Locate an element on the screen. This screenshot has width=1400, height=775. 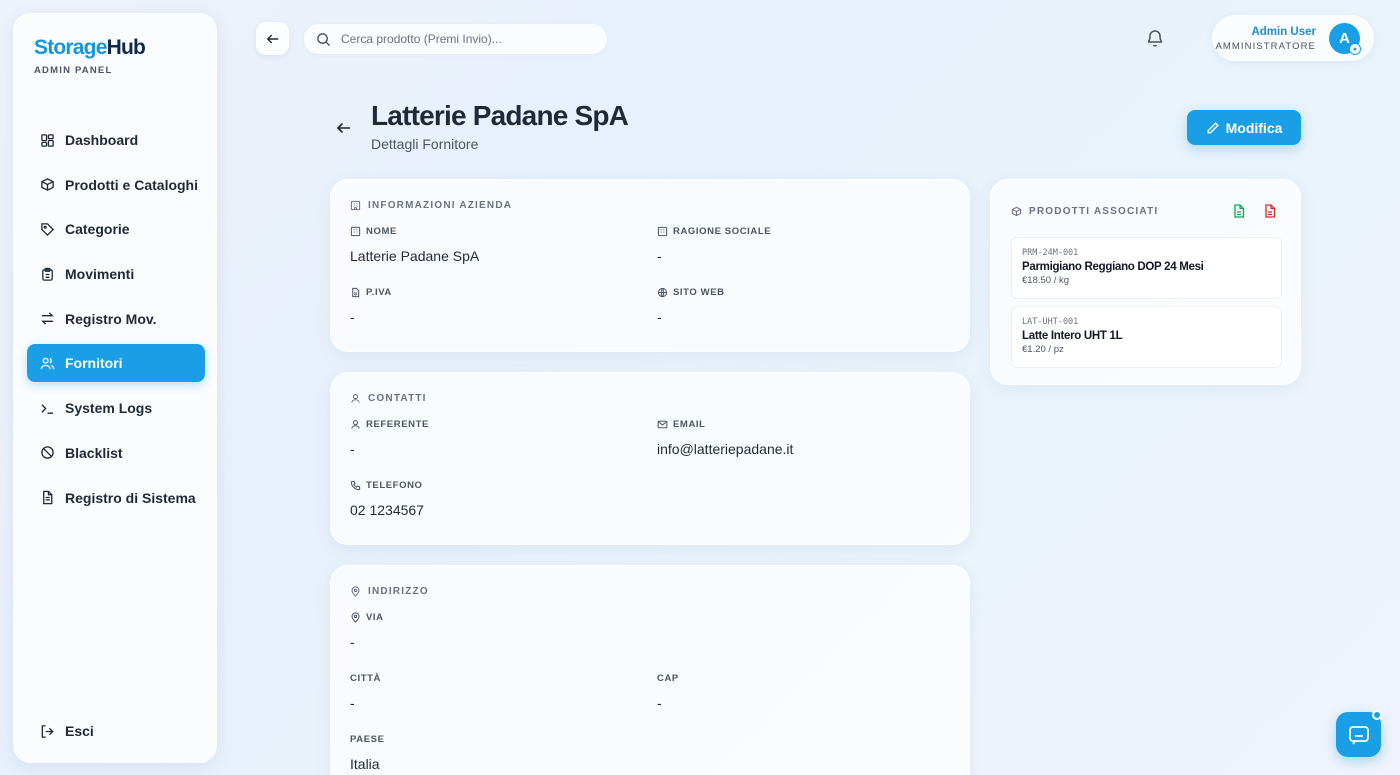
product-price: €18.50 / kg is located at coordinates (1046, 280).